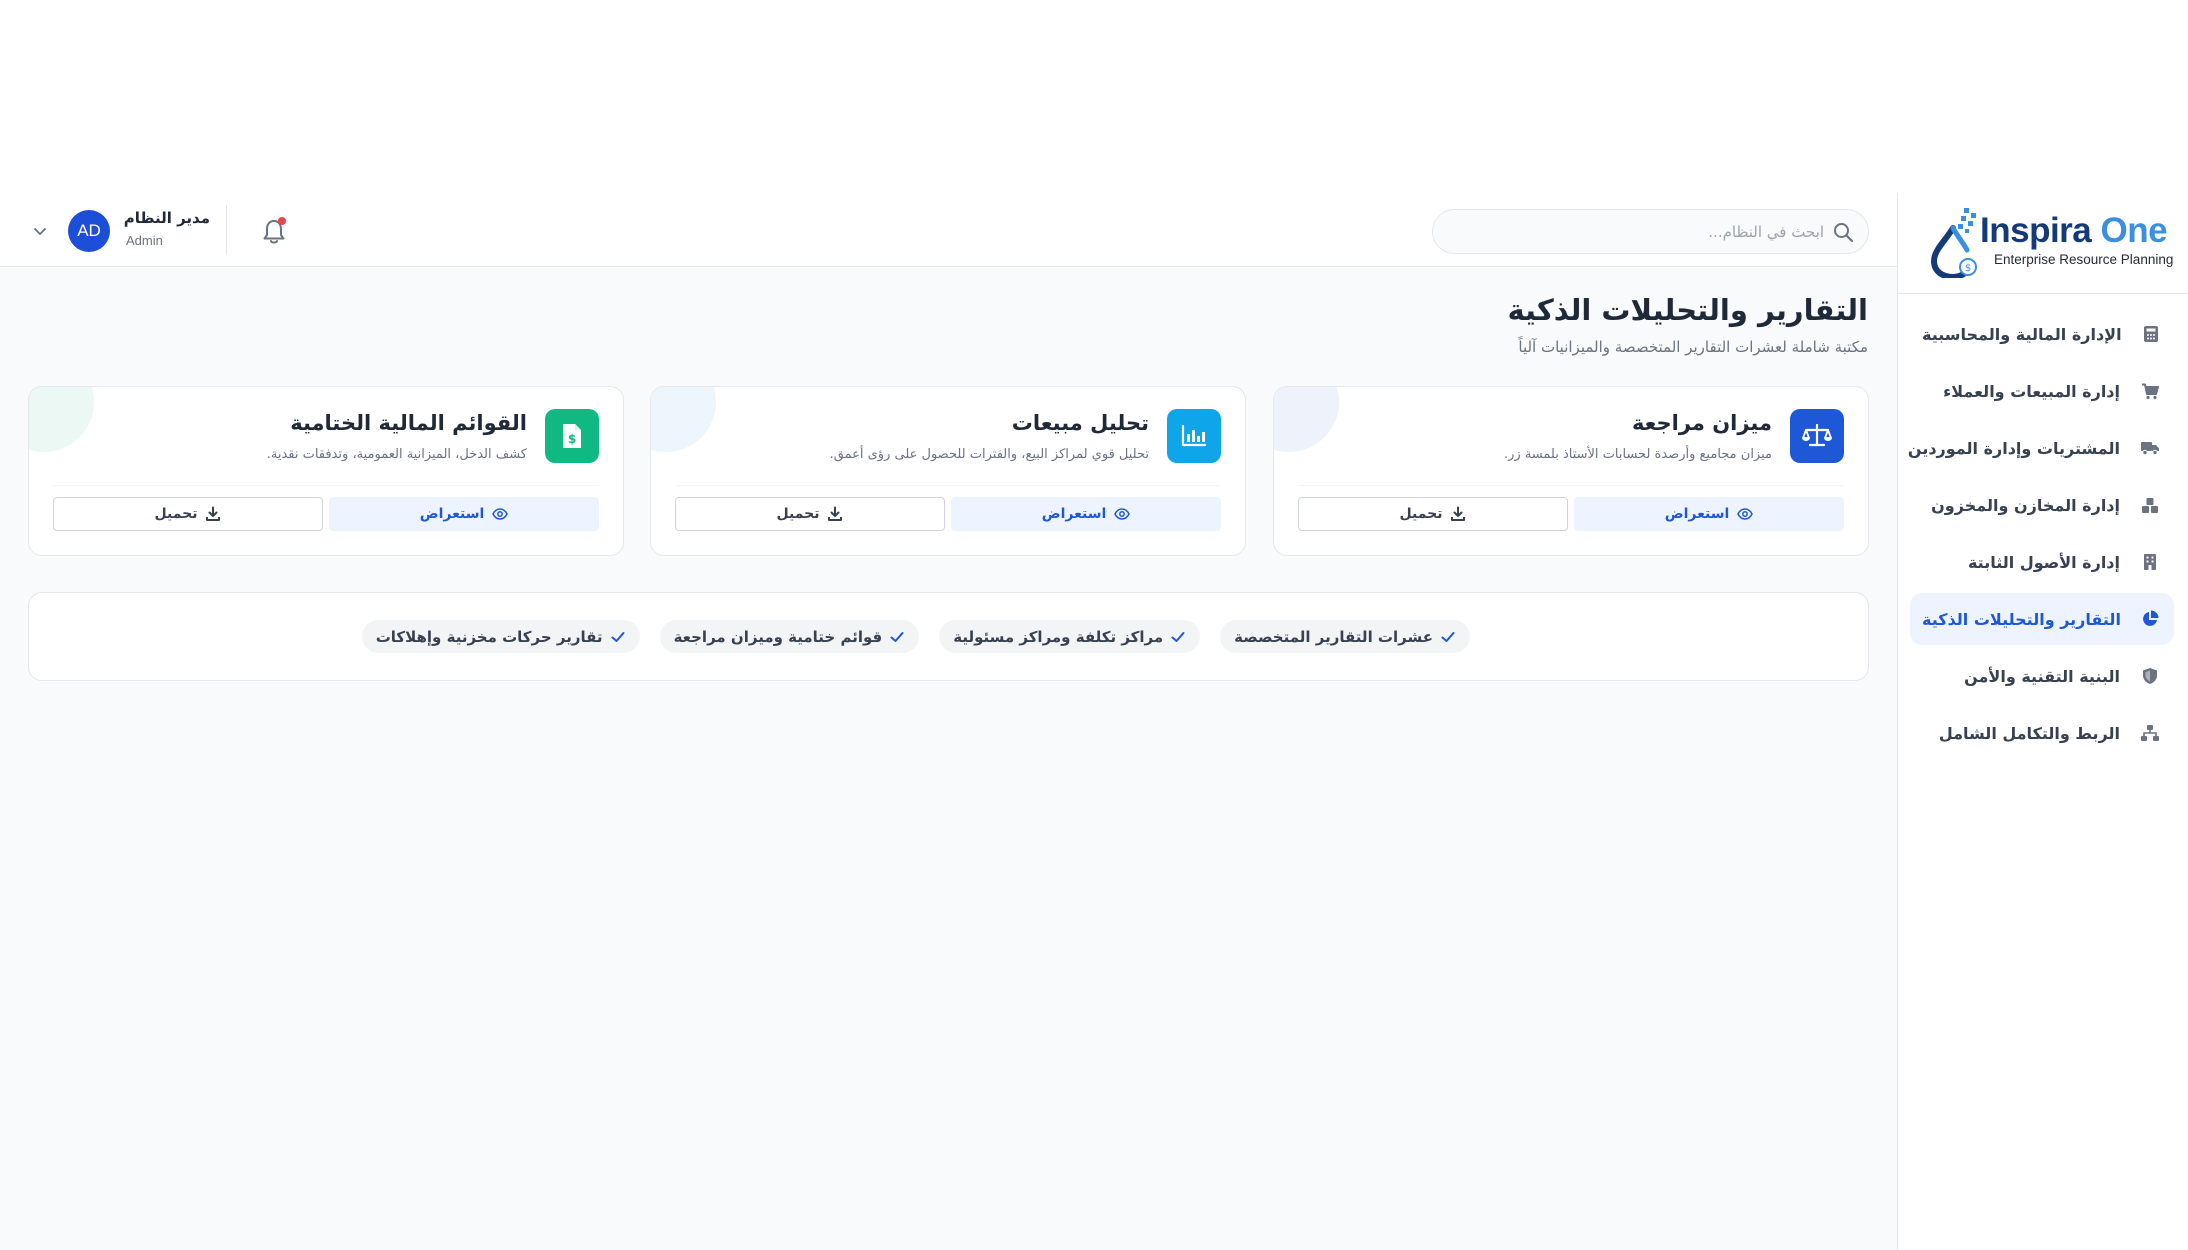 The height and width of the screenshot is (1250, 2188). I want to click on sidebar-item-security: البنية التقنية والأمن, so click(2042, 676).